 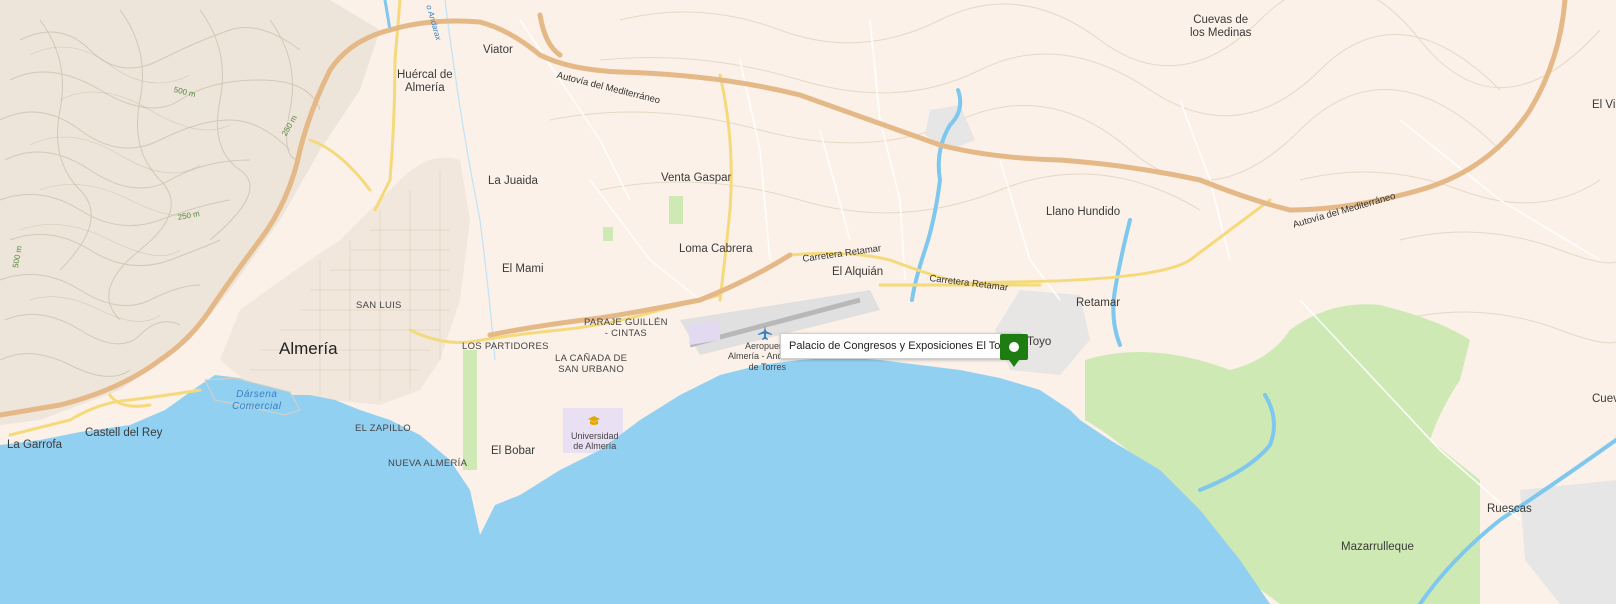 What do you see at coordinates (1221, 27) in the screenshot?
I see `label-cuevas-de-los-medinas: Cuevas de los Medinas` at bounding box center [1221, 27].